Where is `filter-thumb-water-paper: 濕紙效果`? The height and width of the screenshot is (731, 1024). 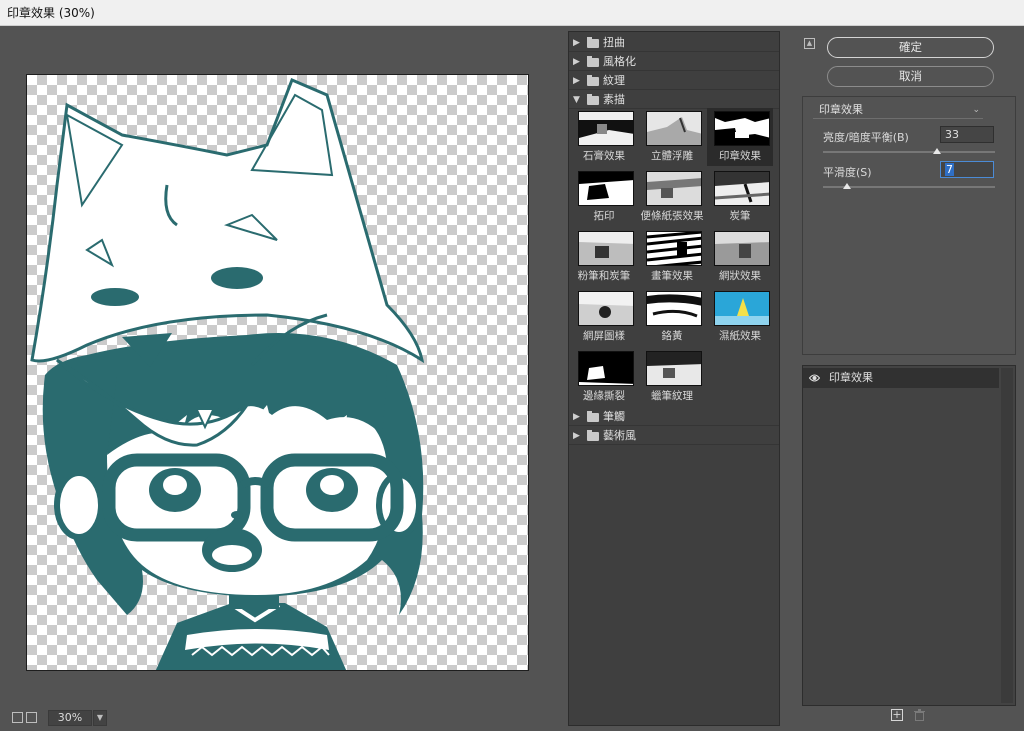
filter-thumb-water-paper: 濕紙效果 is located at coordinates (740, 317).